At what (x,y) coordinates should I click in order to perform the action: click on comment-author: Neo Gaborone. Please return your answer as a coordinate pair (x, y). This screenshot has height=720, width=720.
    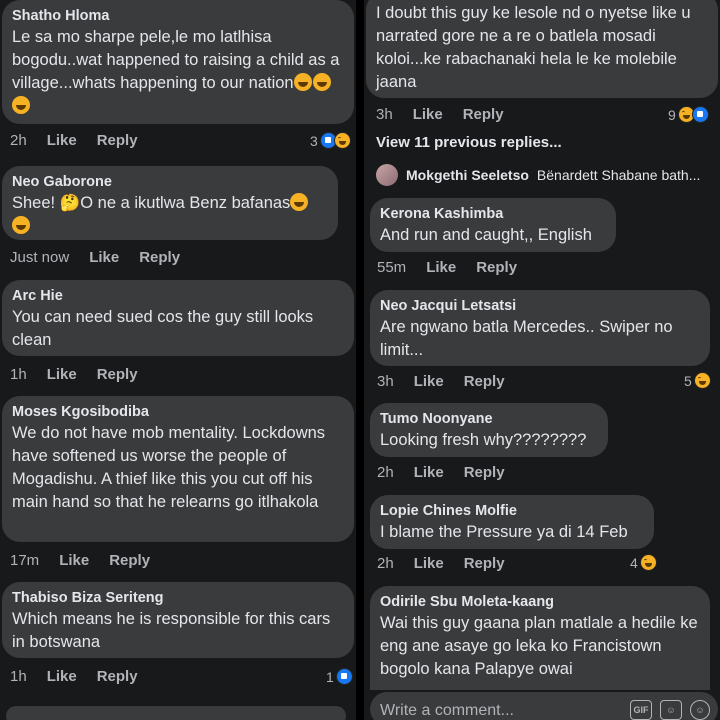
    Looking at the image, I should click on (169, 182).